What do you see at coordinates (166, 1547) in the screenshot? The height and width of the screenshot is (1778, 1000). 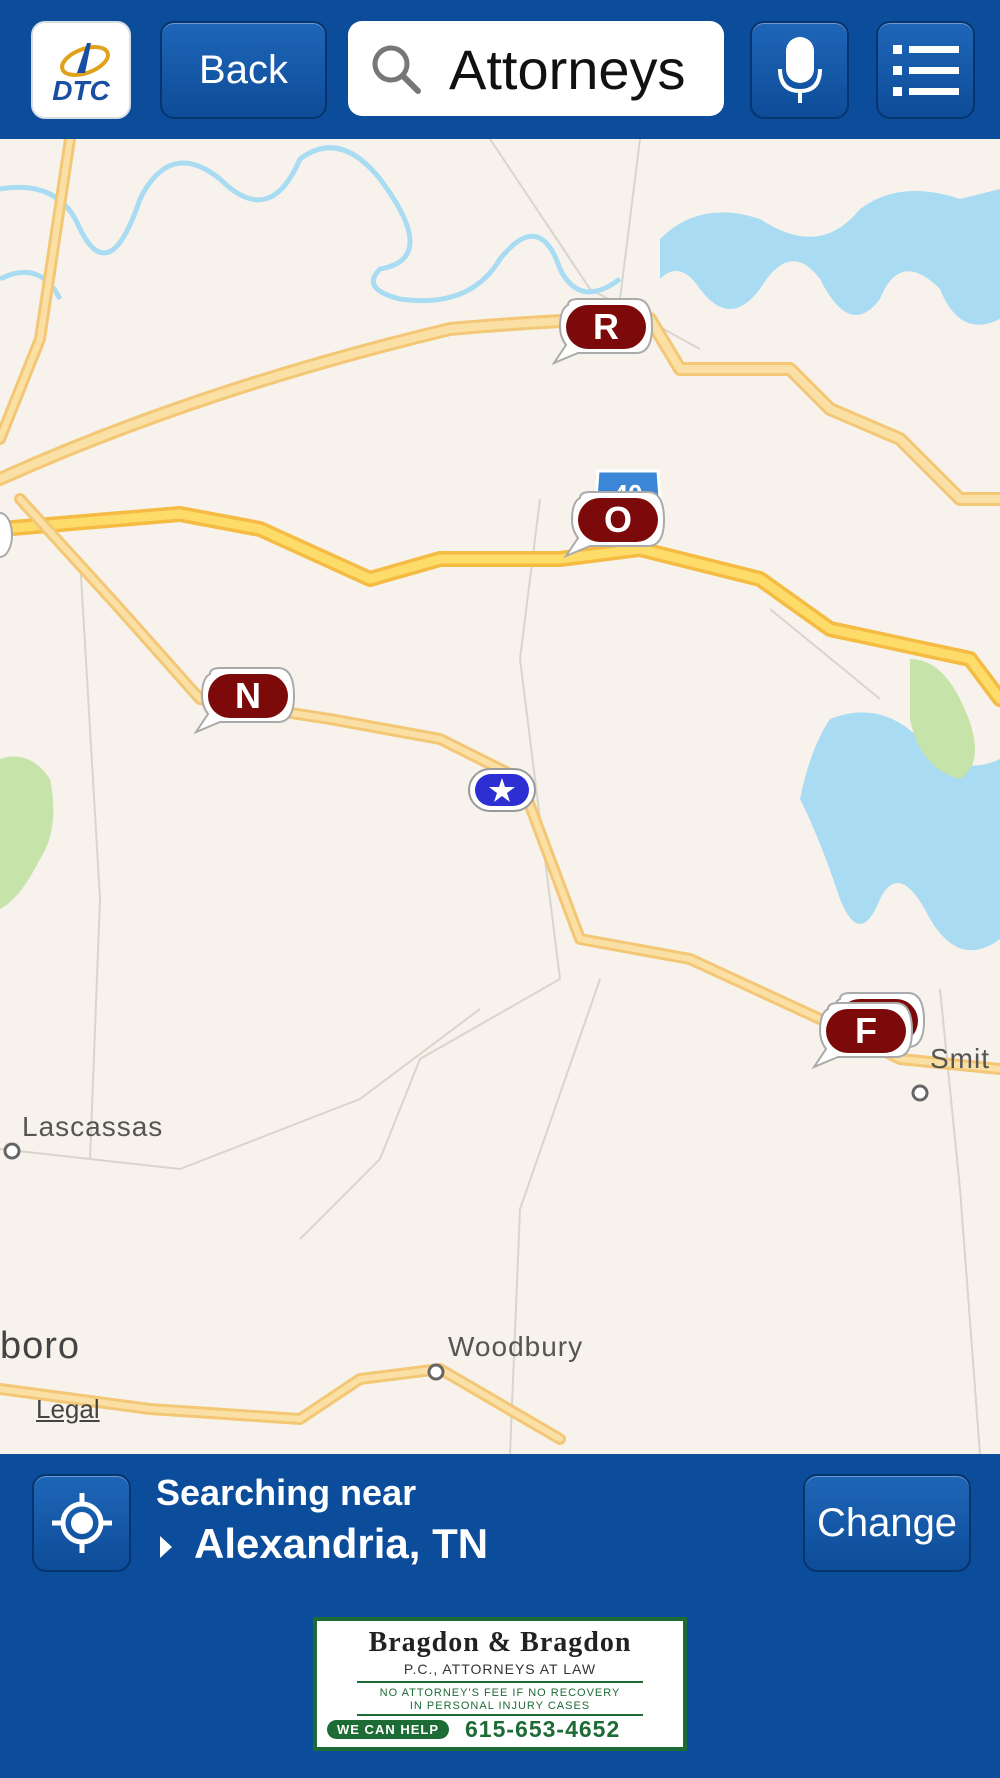 I see `disclosure-triangle-icon` at bounding box center [166, 1547].